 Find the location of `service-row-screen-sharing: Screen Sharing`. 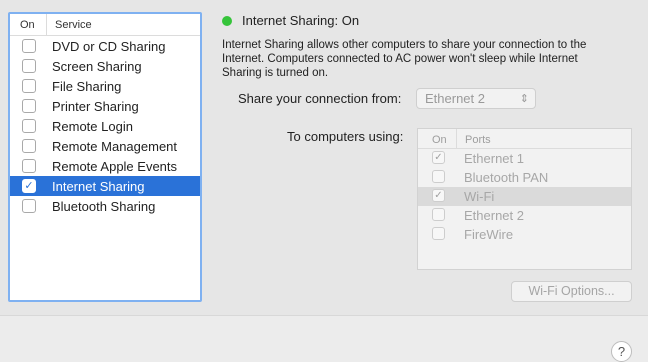

service-row-screen-sharing: Screen Sharing is located at coordinates (105, 66).